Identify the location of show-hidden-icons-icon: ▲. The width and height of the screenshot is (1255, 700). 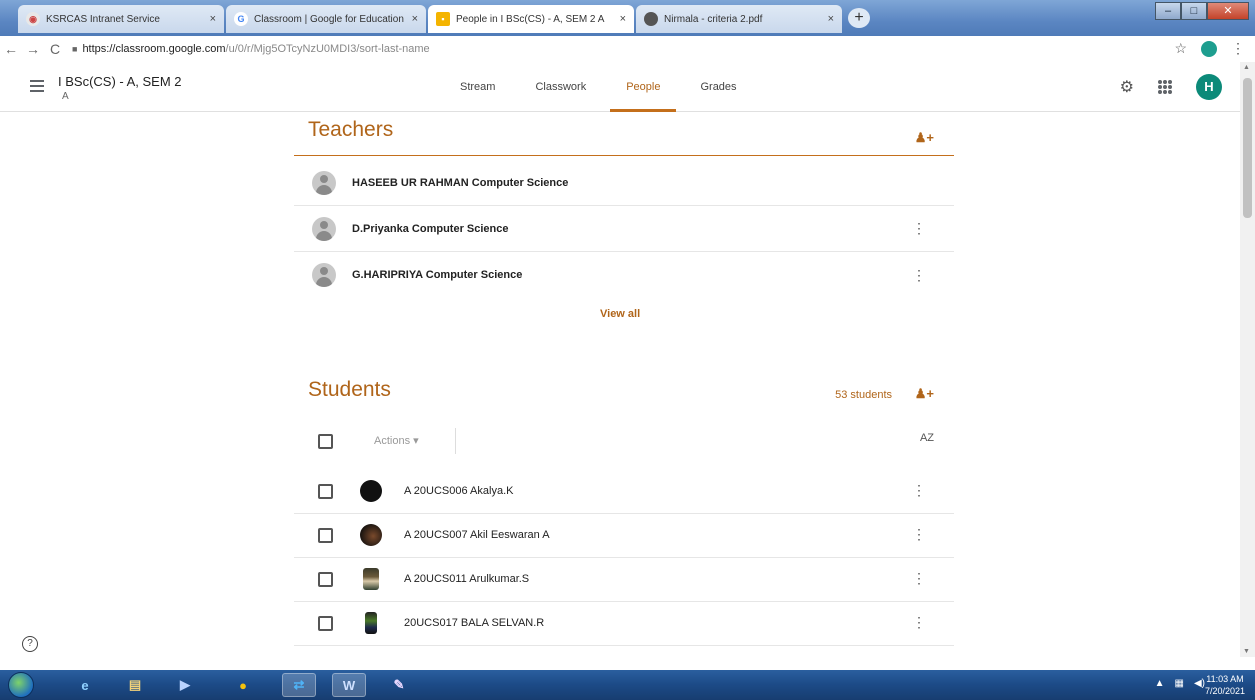
(1160, 683).